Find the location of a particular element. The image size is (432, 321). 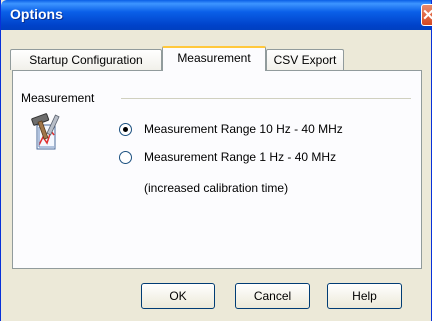

tab-csv-export: CSV Export is located at coordinates (305, 59).